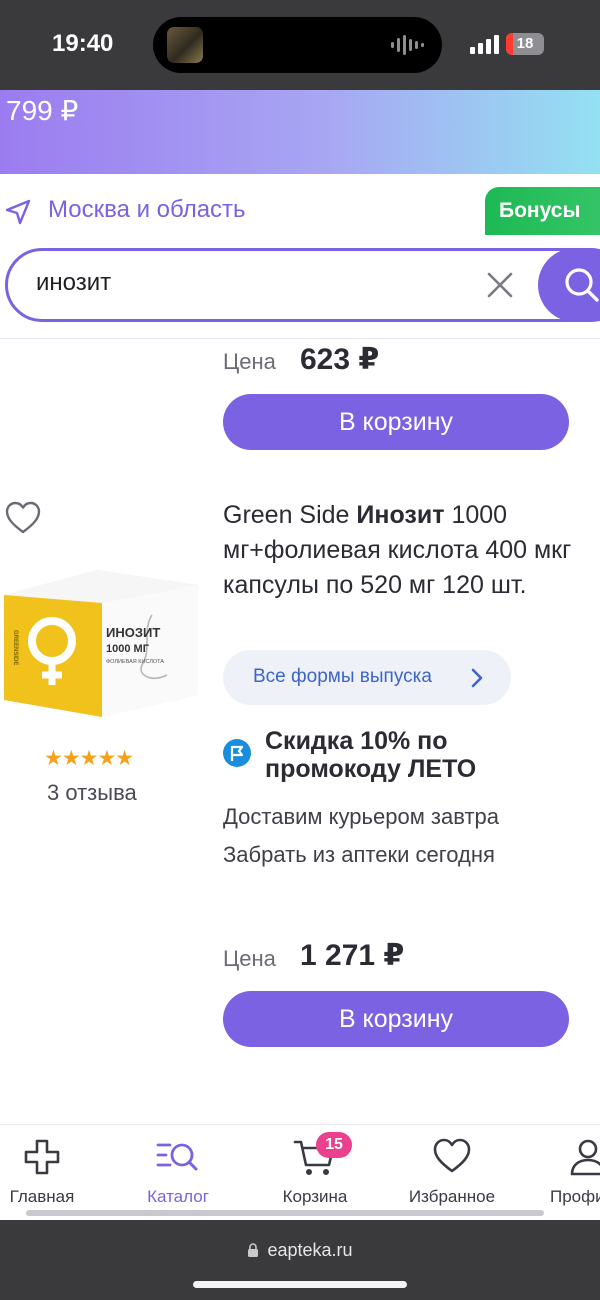  What do you see at coordinates (42, 1157) in the screenshot?
I see `plus-cross-icon` at bounding box center [42, 1157].